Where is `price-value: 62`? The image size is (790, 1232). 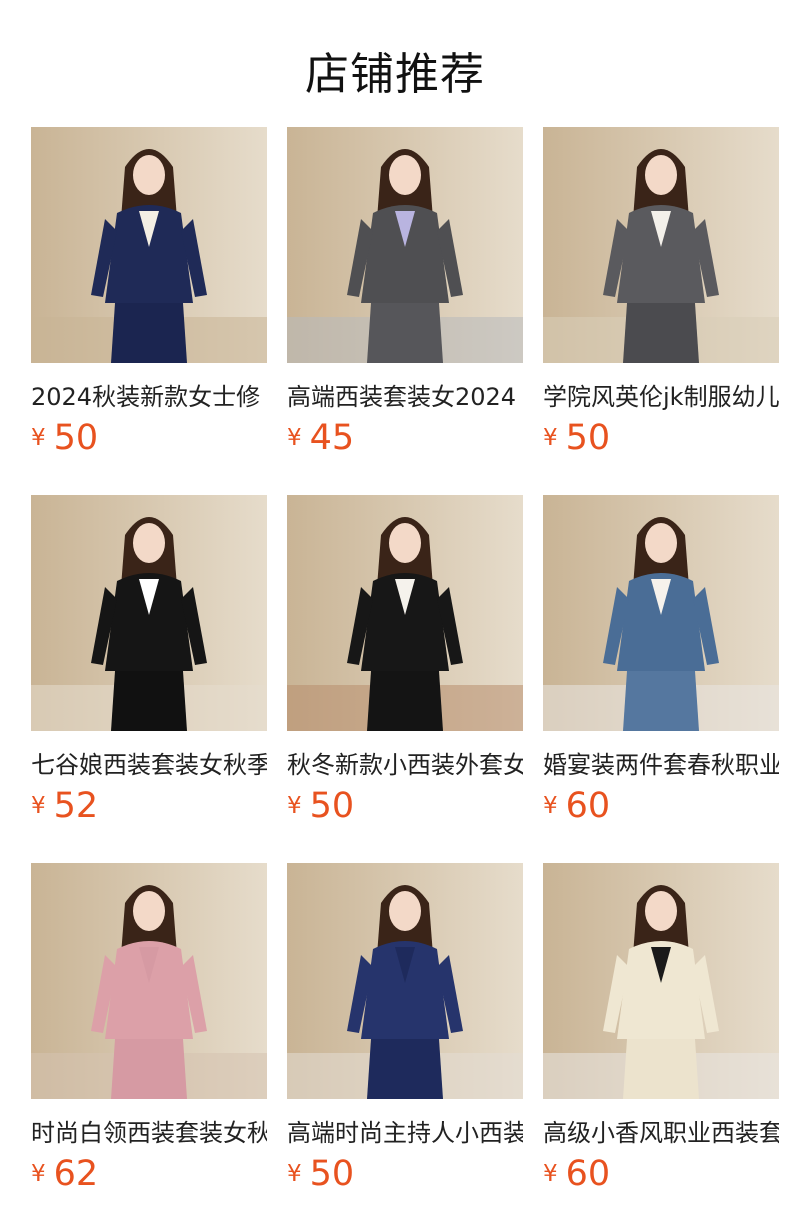 price-value: 62 is located at coordinates (76, 1174).